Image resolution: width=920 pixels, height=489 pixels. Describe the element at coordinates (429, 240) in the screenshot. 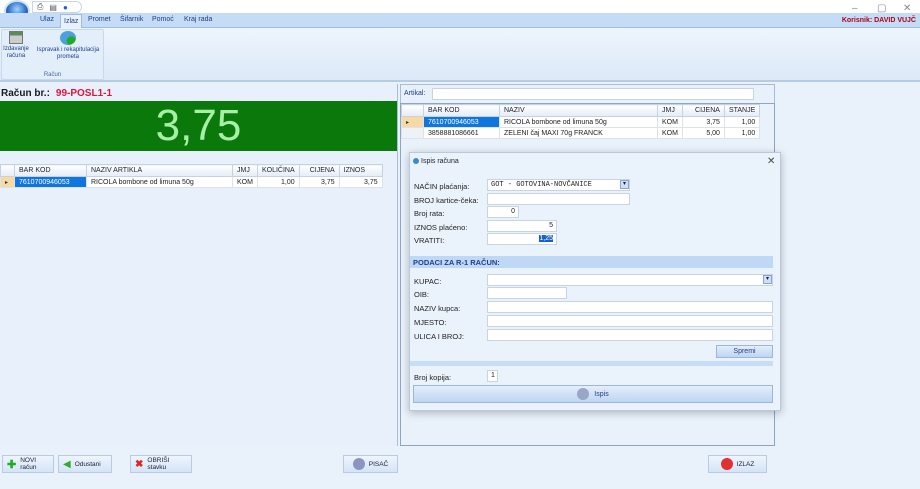

I see `vratiti-label: VRATITI:` at that location.